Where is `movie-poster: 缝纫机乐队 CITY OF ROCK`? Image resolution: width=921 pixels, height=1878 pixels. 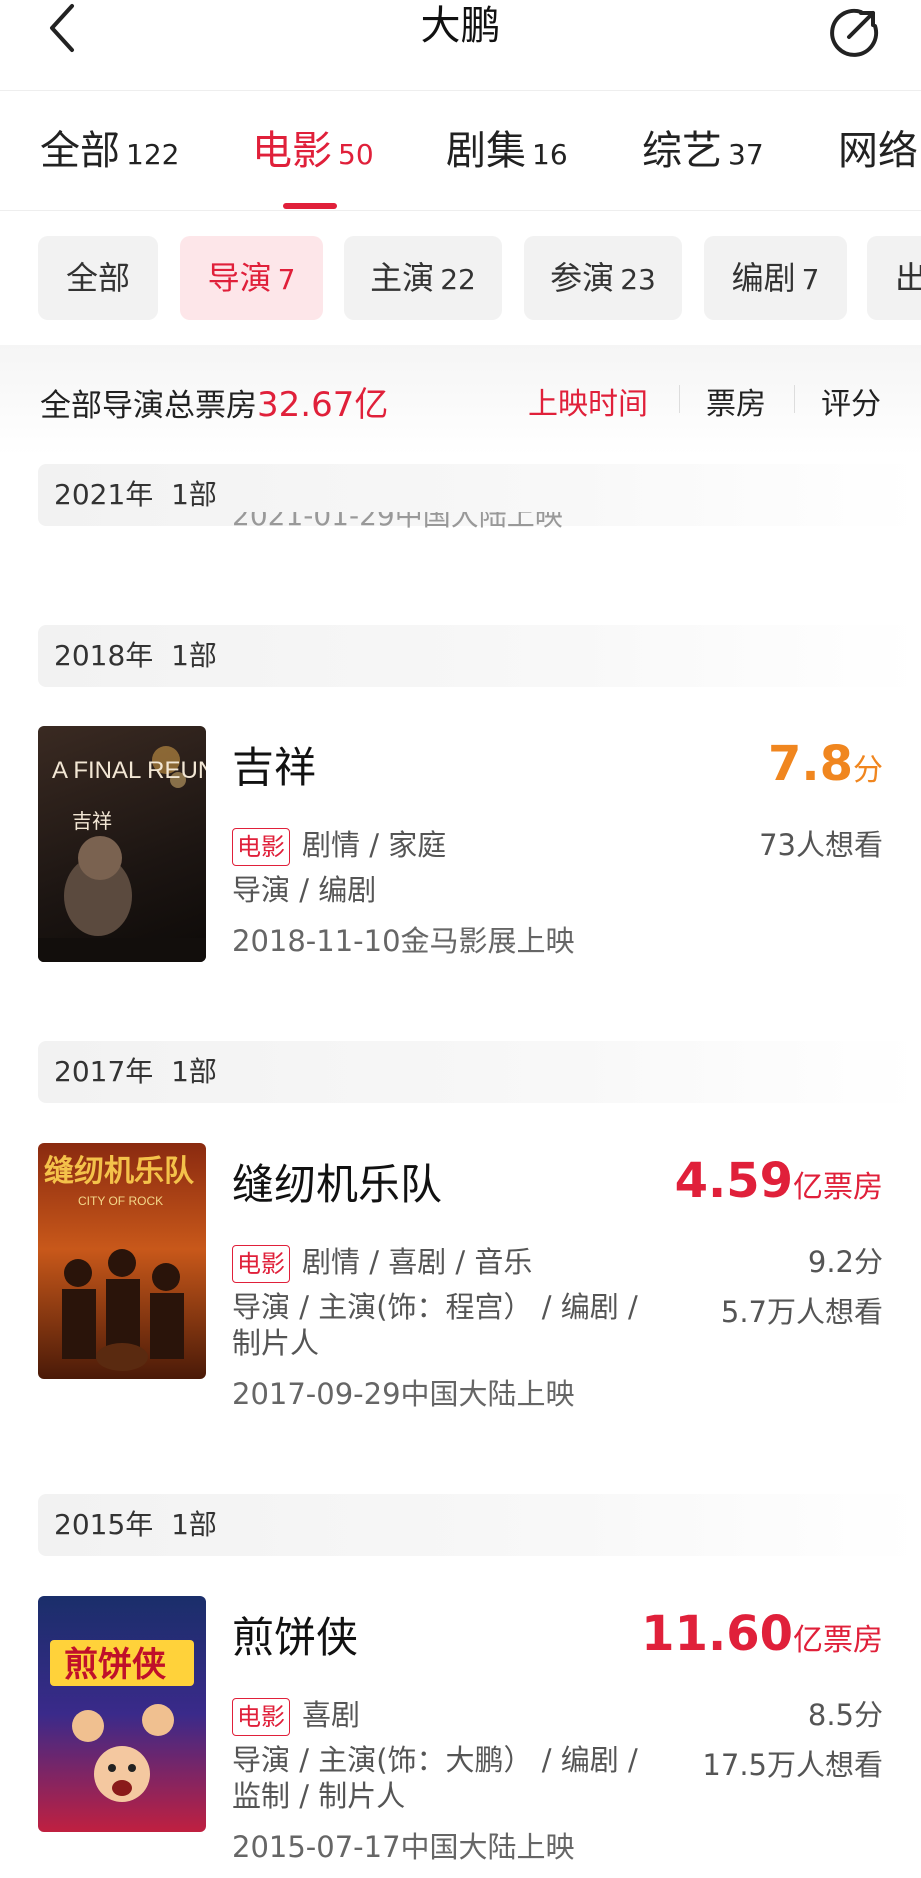
movie-poster: 缝纫机乐队 CITY OF ROCK is located at coordinates (122, 1261).